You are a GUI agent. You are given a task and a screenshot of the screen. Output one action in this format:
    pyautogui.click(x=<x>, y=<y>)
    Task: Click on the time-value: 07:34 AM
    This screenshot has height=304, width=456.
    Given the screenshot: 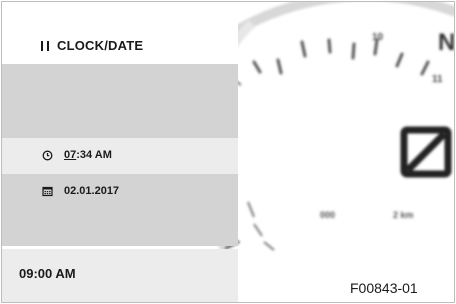 What is the action you would take?
    pyautogui.click(x=88, y=155)
    